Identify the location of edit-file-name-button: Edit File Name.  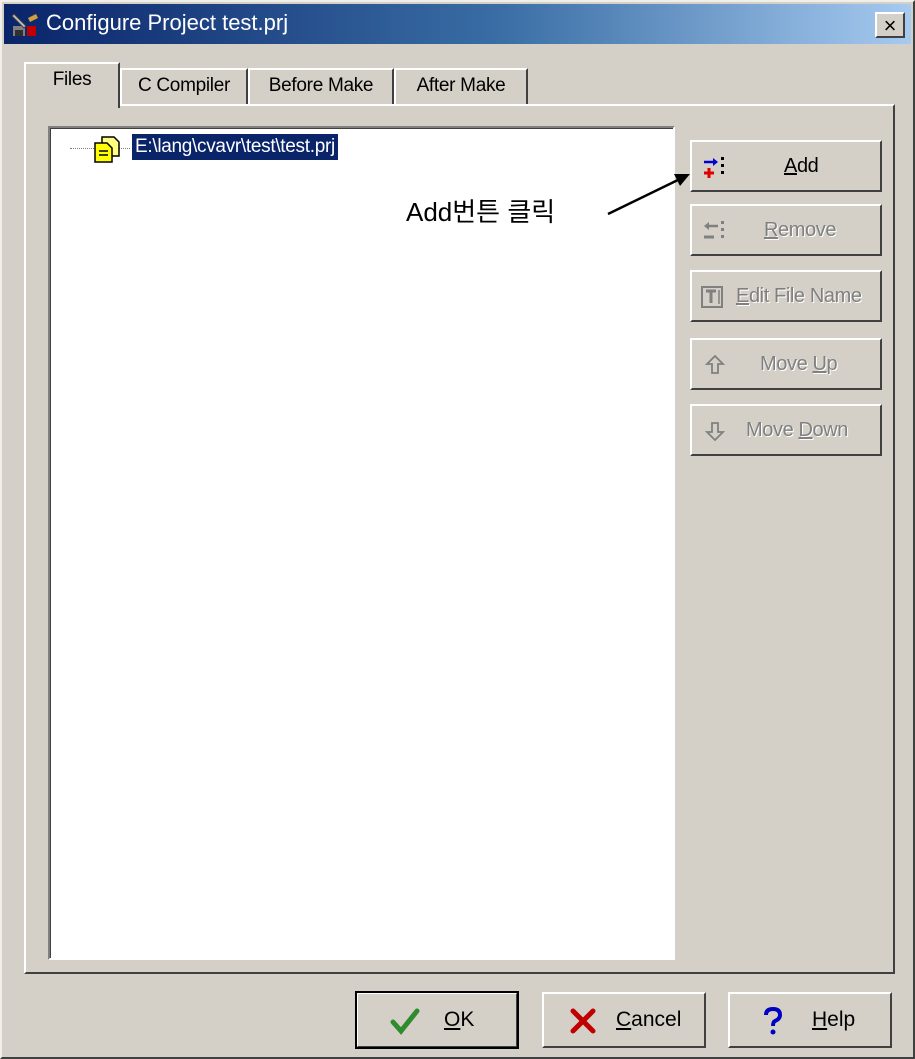
(786, 296).